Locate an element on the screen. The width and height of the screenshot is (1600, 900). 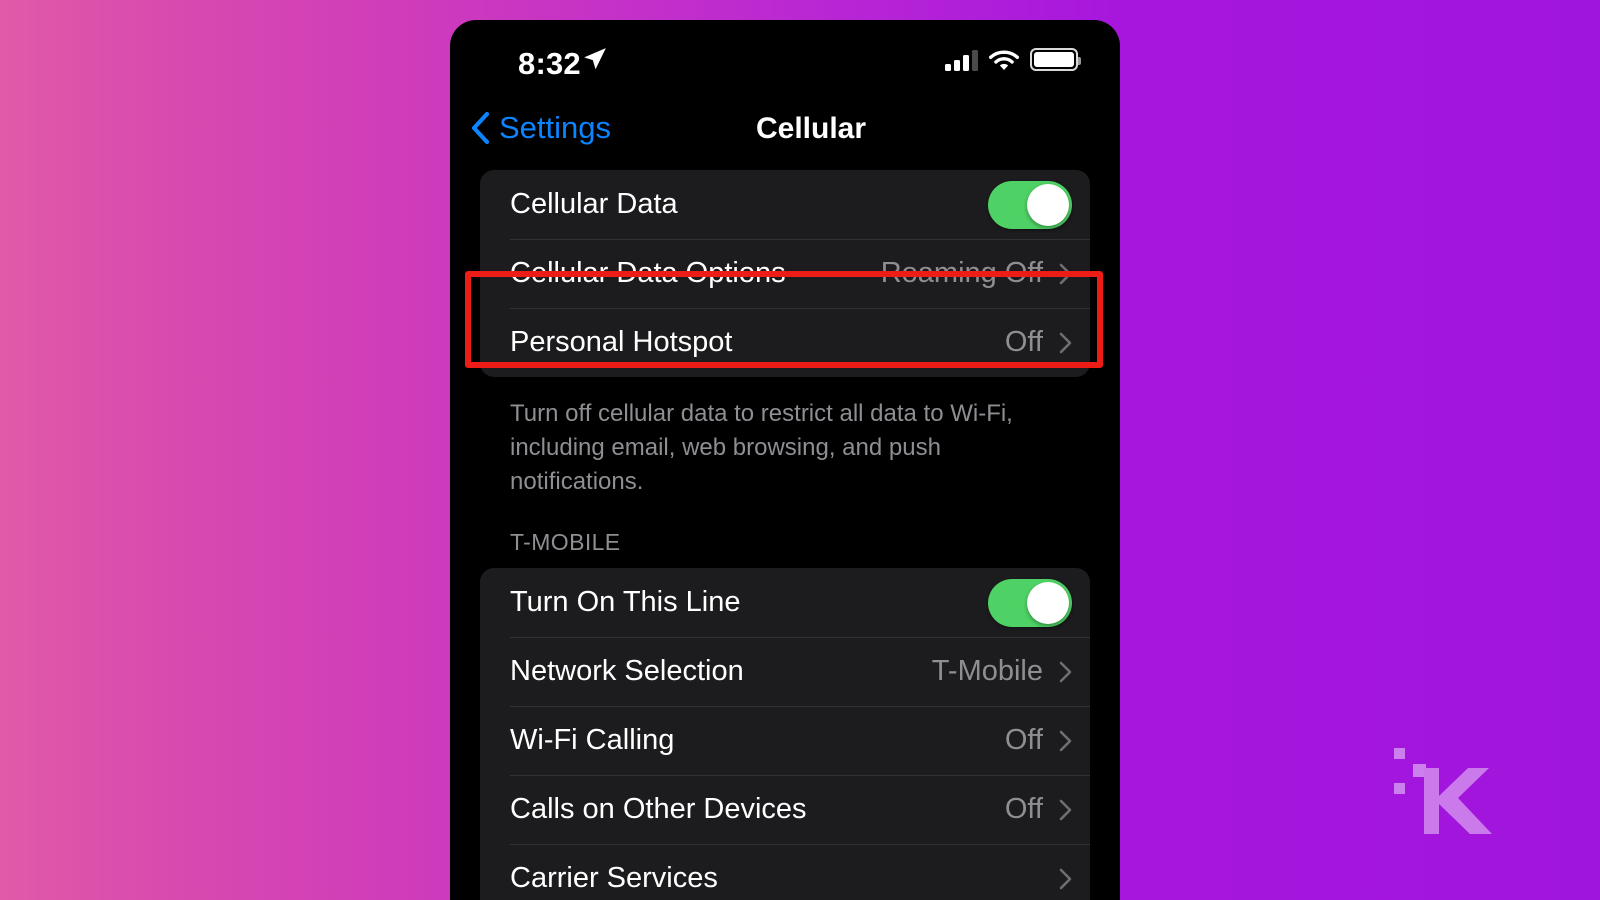
row-label: Personal Hotspot is located at coordinates (621, 342).